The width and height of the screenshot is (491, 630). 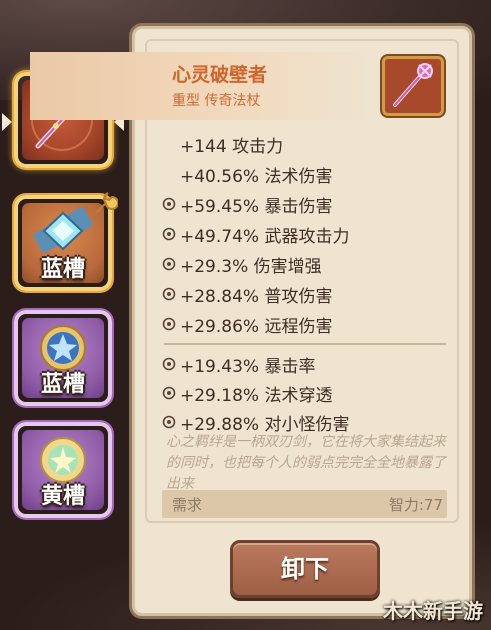 What do you see at coordinates (251, 267) in the screenshot?
I see `stat-line: +29.3% 伤害增强` at bounding box center [251, 267].